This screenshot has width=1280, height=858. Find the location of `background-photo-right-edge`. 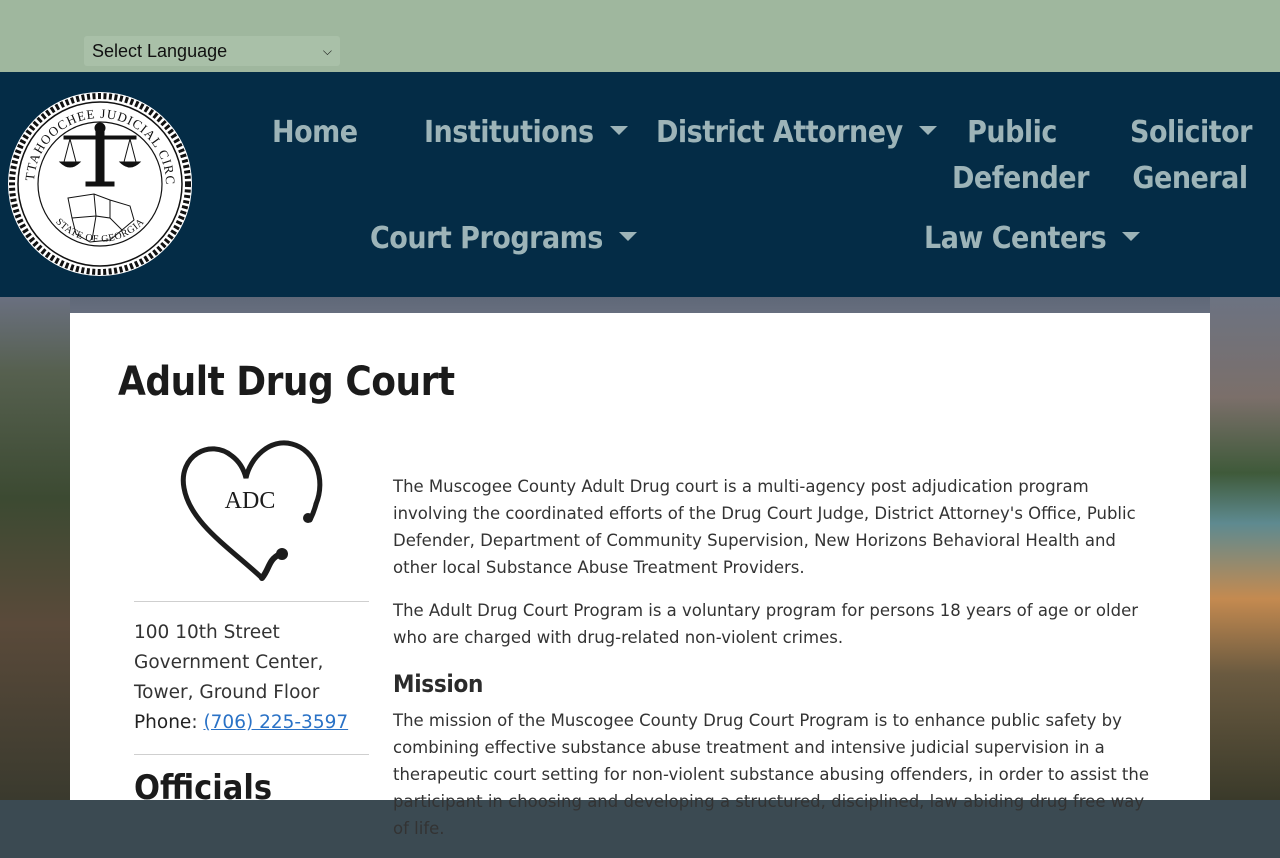

background-photo-right-edge is located at coordinates (1245, 548).